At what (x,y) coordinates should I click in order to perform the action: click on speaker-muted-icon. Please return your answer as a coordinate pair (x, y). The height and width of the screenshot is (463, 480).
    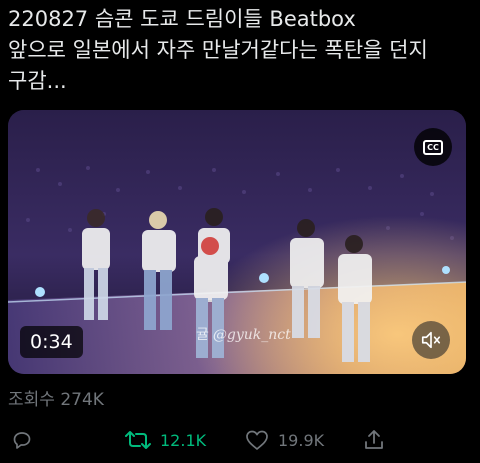
    Looking at the image, I should click on (431, 340).